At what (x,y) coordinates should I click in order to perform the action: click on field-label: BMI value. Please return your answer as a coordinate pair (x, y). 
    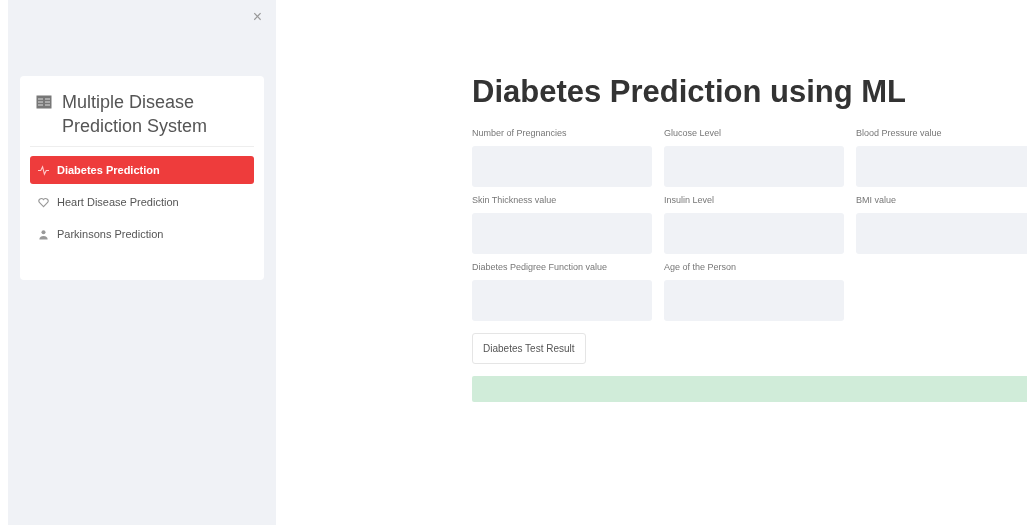
    Looking at the image, I should click on (877, 200).